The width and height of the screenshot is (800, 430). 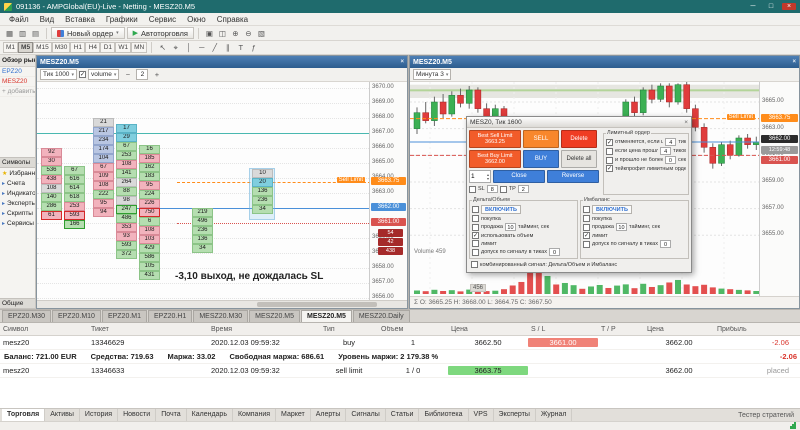 I want to click on timeframe-M15: M15, so click(x=42, y=47).